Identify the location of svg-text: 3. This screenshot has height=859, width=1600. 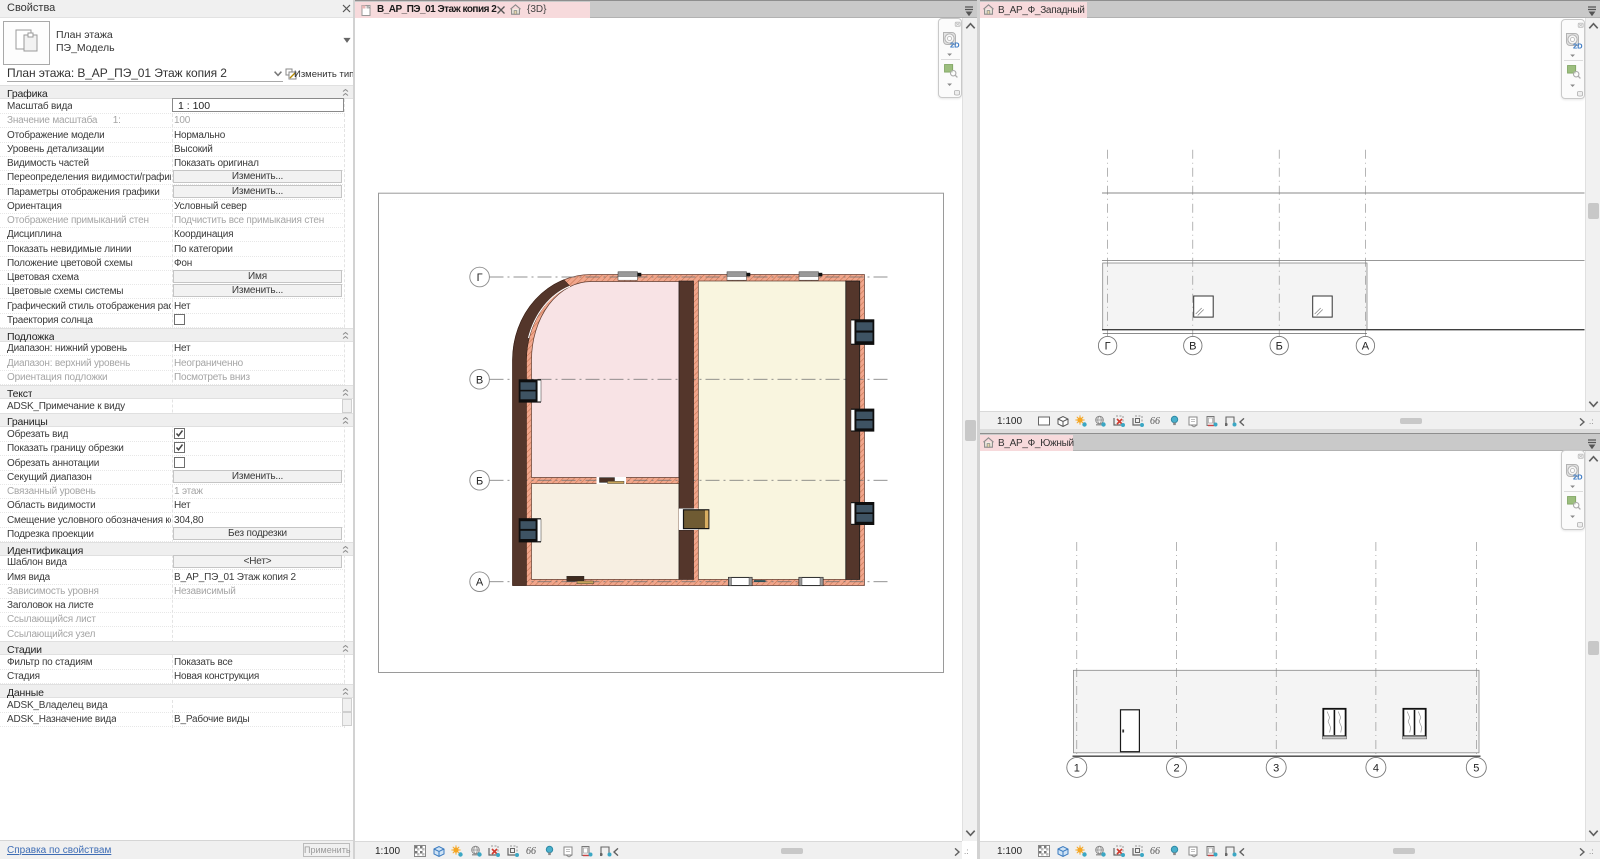
(1276, 769).